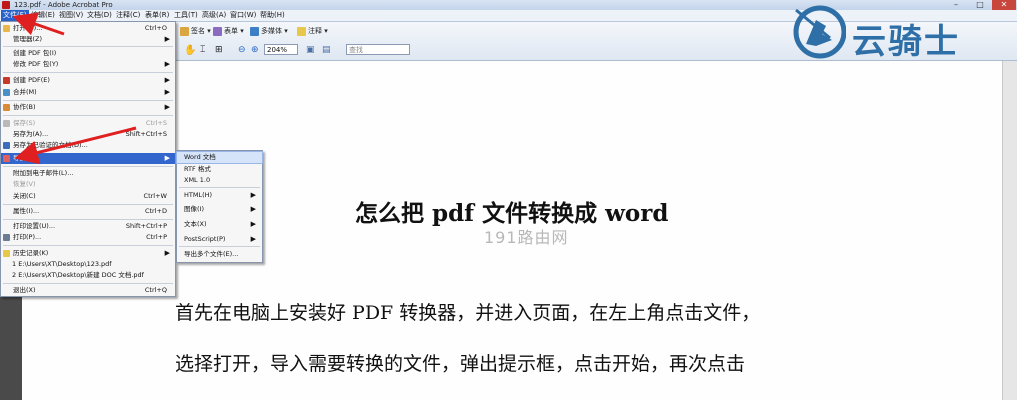 This screenshot has width=1017, height=400. Describe the element at coordinates (24, 107) in the screenshot. I see `menu-item-label: 协作(B)` at that location.